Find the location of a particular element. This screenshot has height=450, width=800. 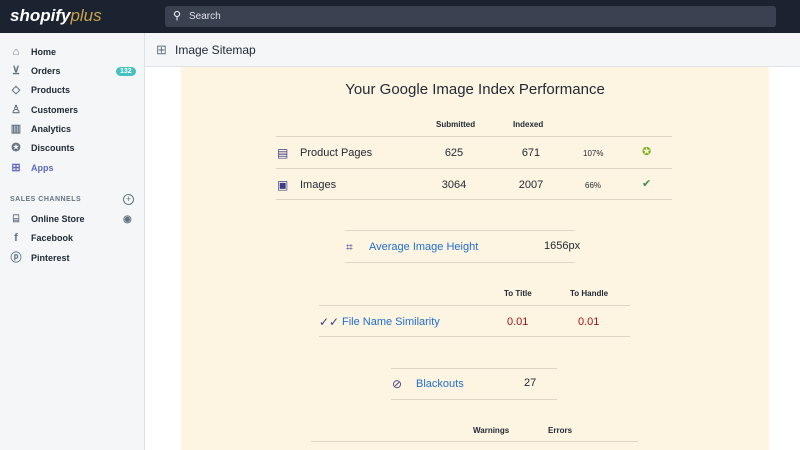

label: Facebook is located at coordinates (52, 238).